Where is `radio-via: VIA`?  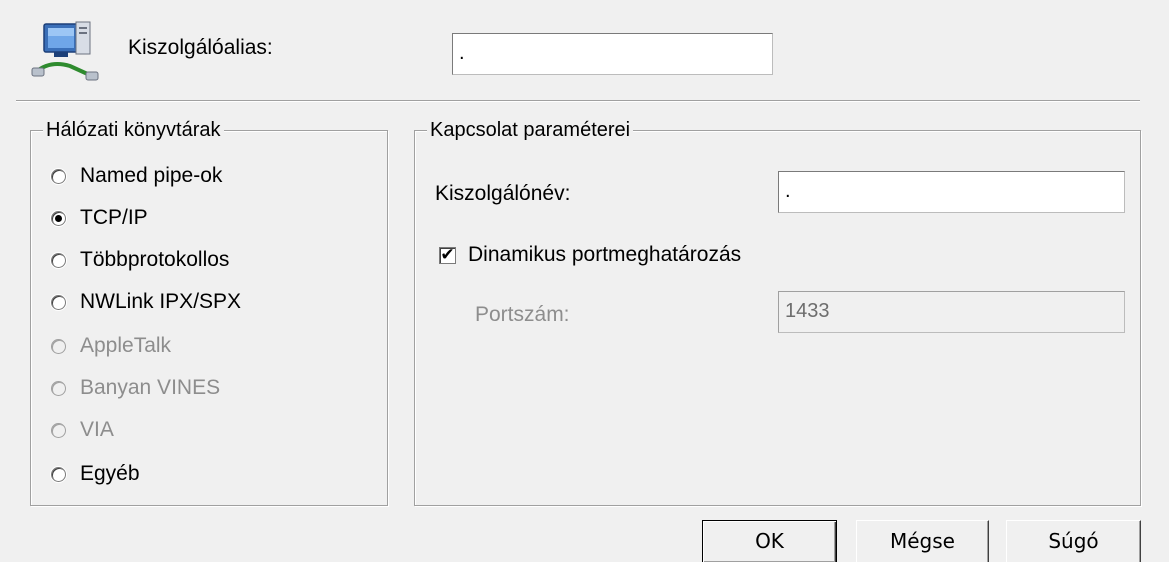
radio-via: VIA is located at coordinates (82, 430).